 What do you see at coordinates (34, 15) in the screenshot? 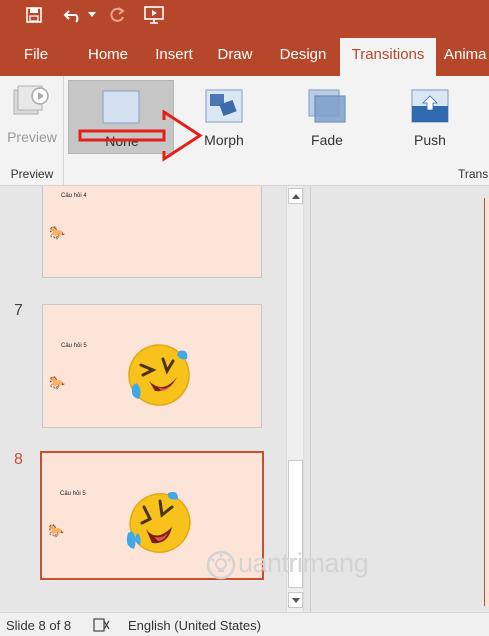
I see `save-icon` at bounding box center [34, 15].